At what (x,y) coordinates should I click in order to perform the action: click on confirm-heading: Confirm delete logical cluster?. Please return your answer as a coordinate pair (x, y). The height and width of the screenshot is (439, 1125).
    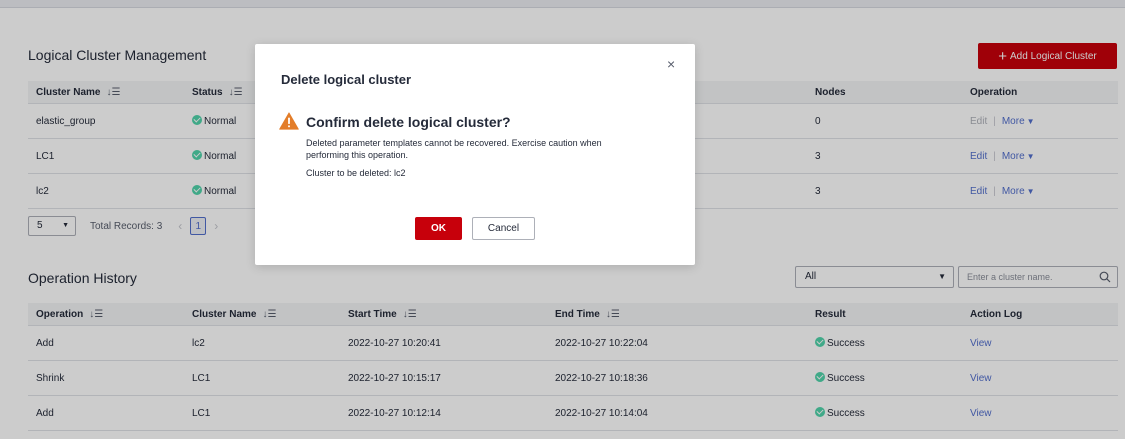
    Looking at the image, I should click on (408, 122).